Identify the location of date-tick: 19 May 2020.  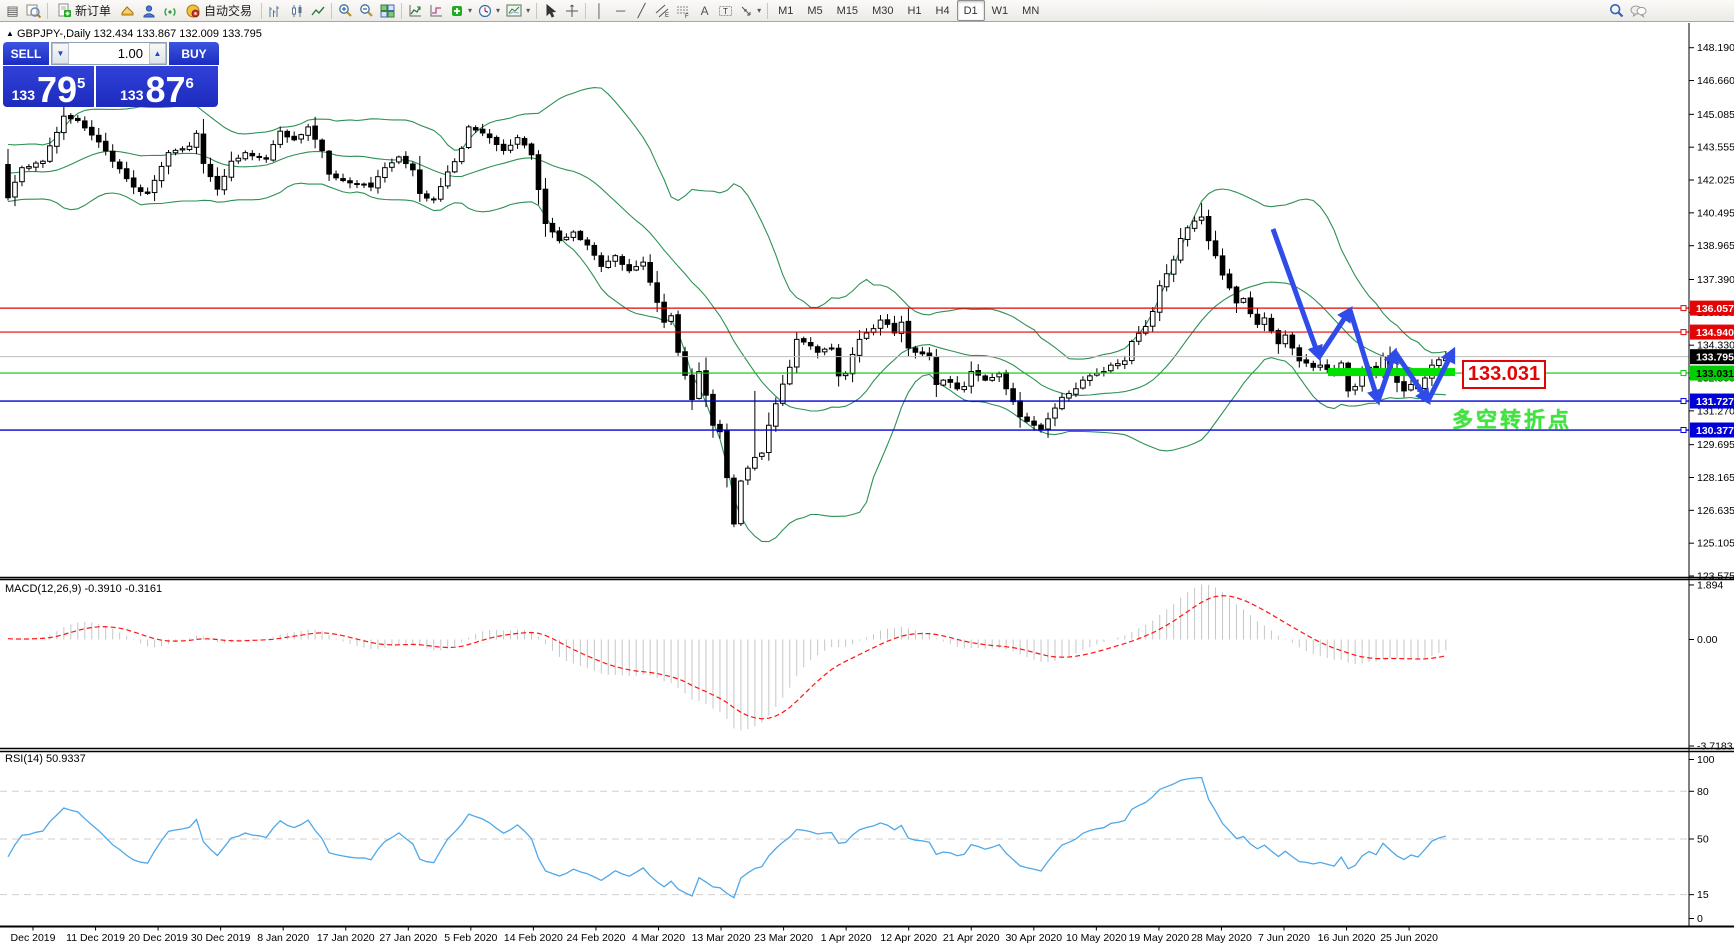
(1159, 938).